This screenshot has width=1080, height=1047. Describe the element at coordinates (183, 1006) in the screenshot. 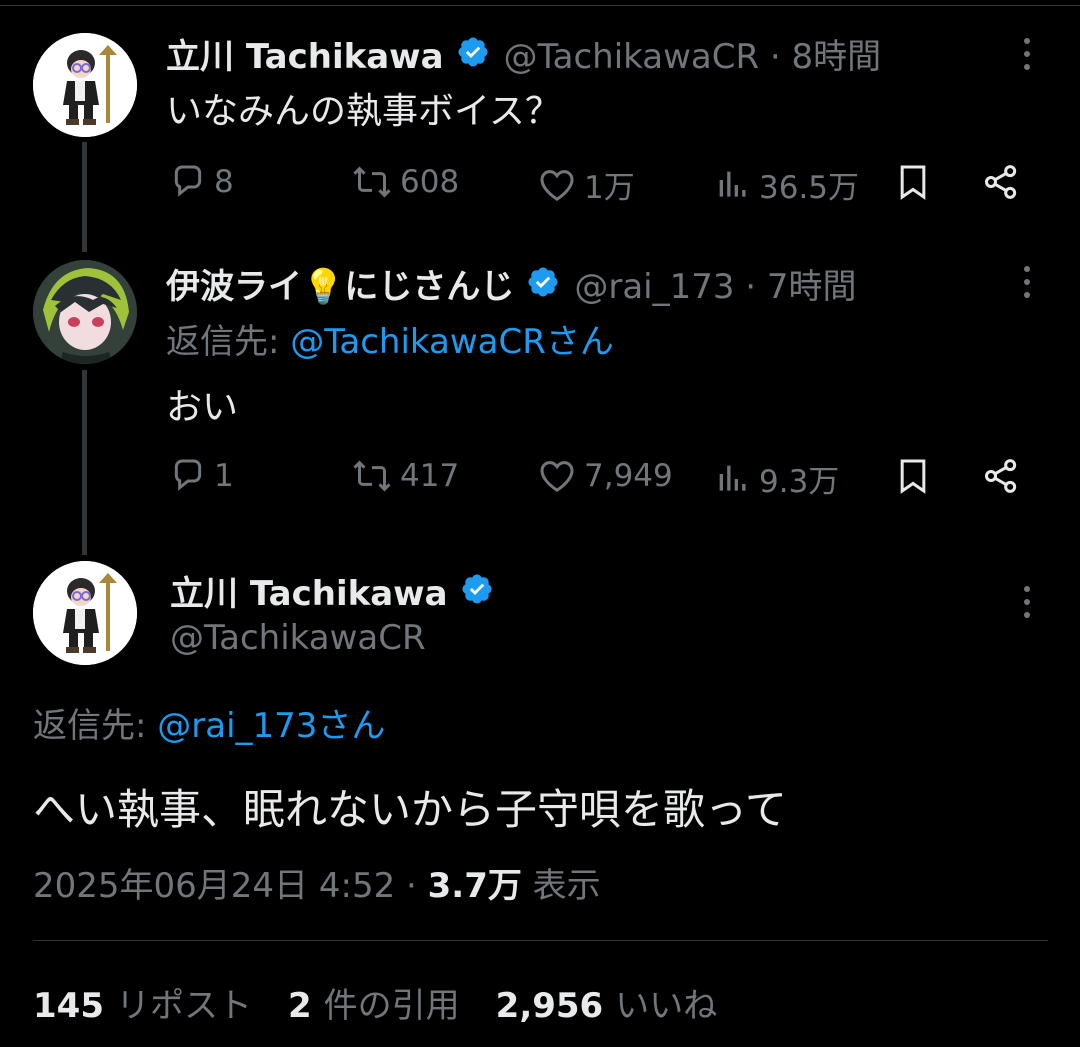

I see `reposts-label: リポスト` at that location.